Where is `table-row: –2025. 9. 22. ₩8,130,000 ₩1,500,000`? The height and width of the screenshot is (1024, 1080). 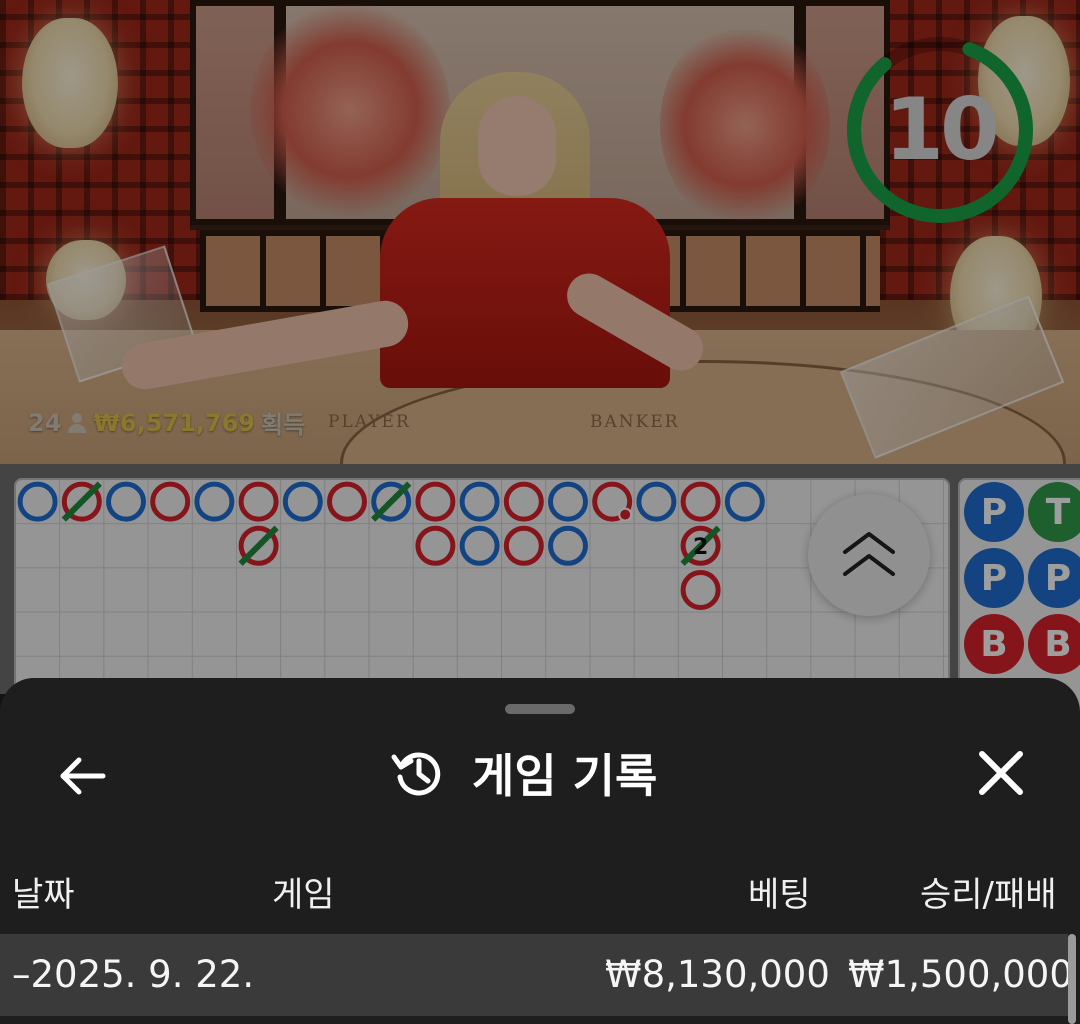 table-row: –2025. 9. 22. ₩8,130,000 ₩1,500,000 is located at coordinates (536, 975).